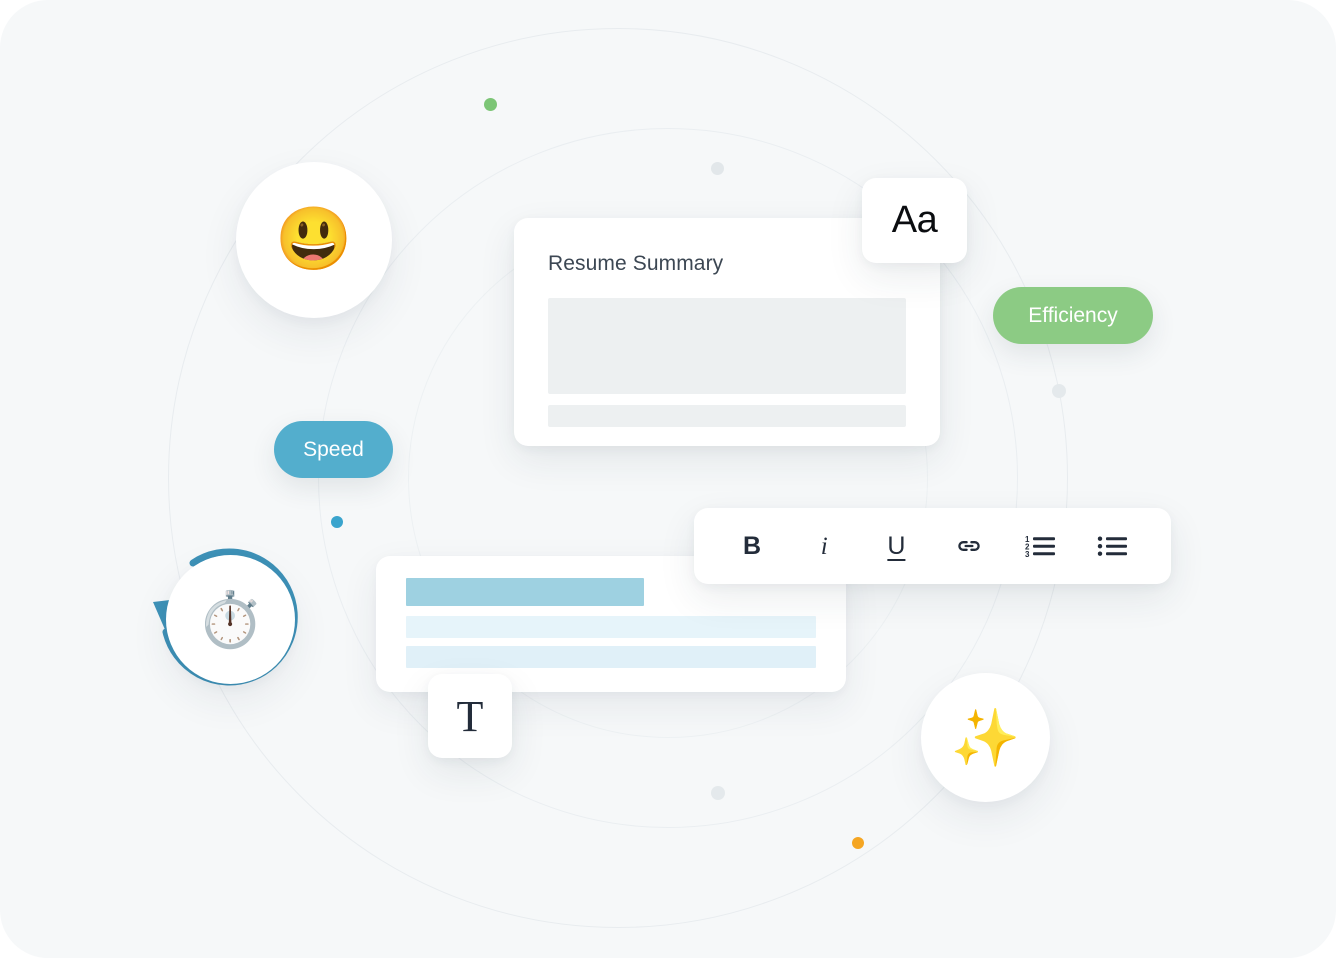 This screenshot has width=1336, height=958. I want to click on formatting-toolbar: B i U 1 2 3, so click(932, 546).